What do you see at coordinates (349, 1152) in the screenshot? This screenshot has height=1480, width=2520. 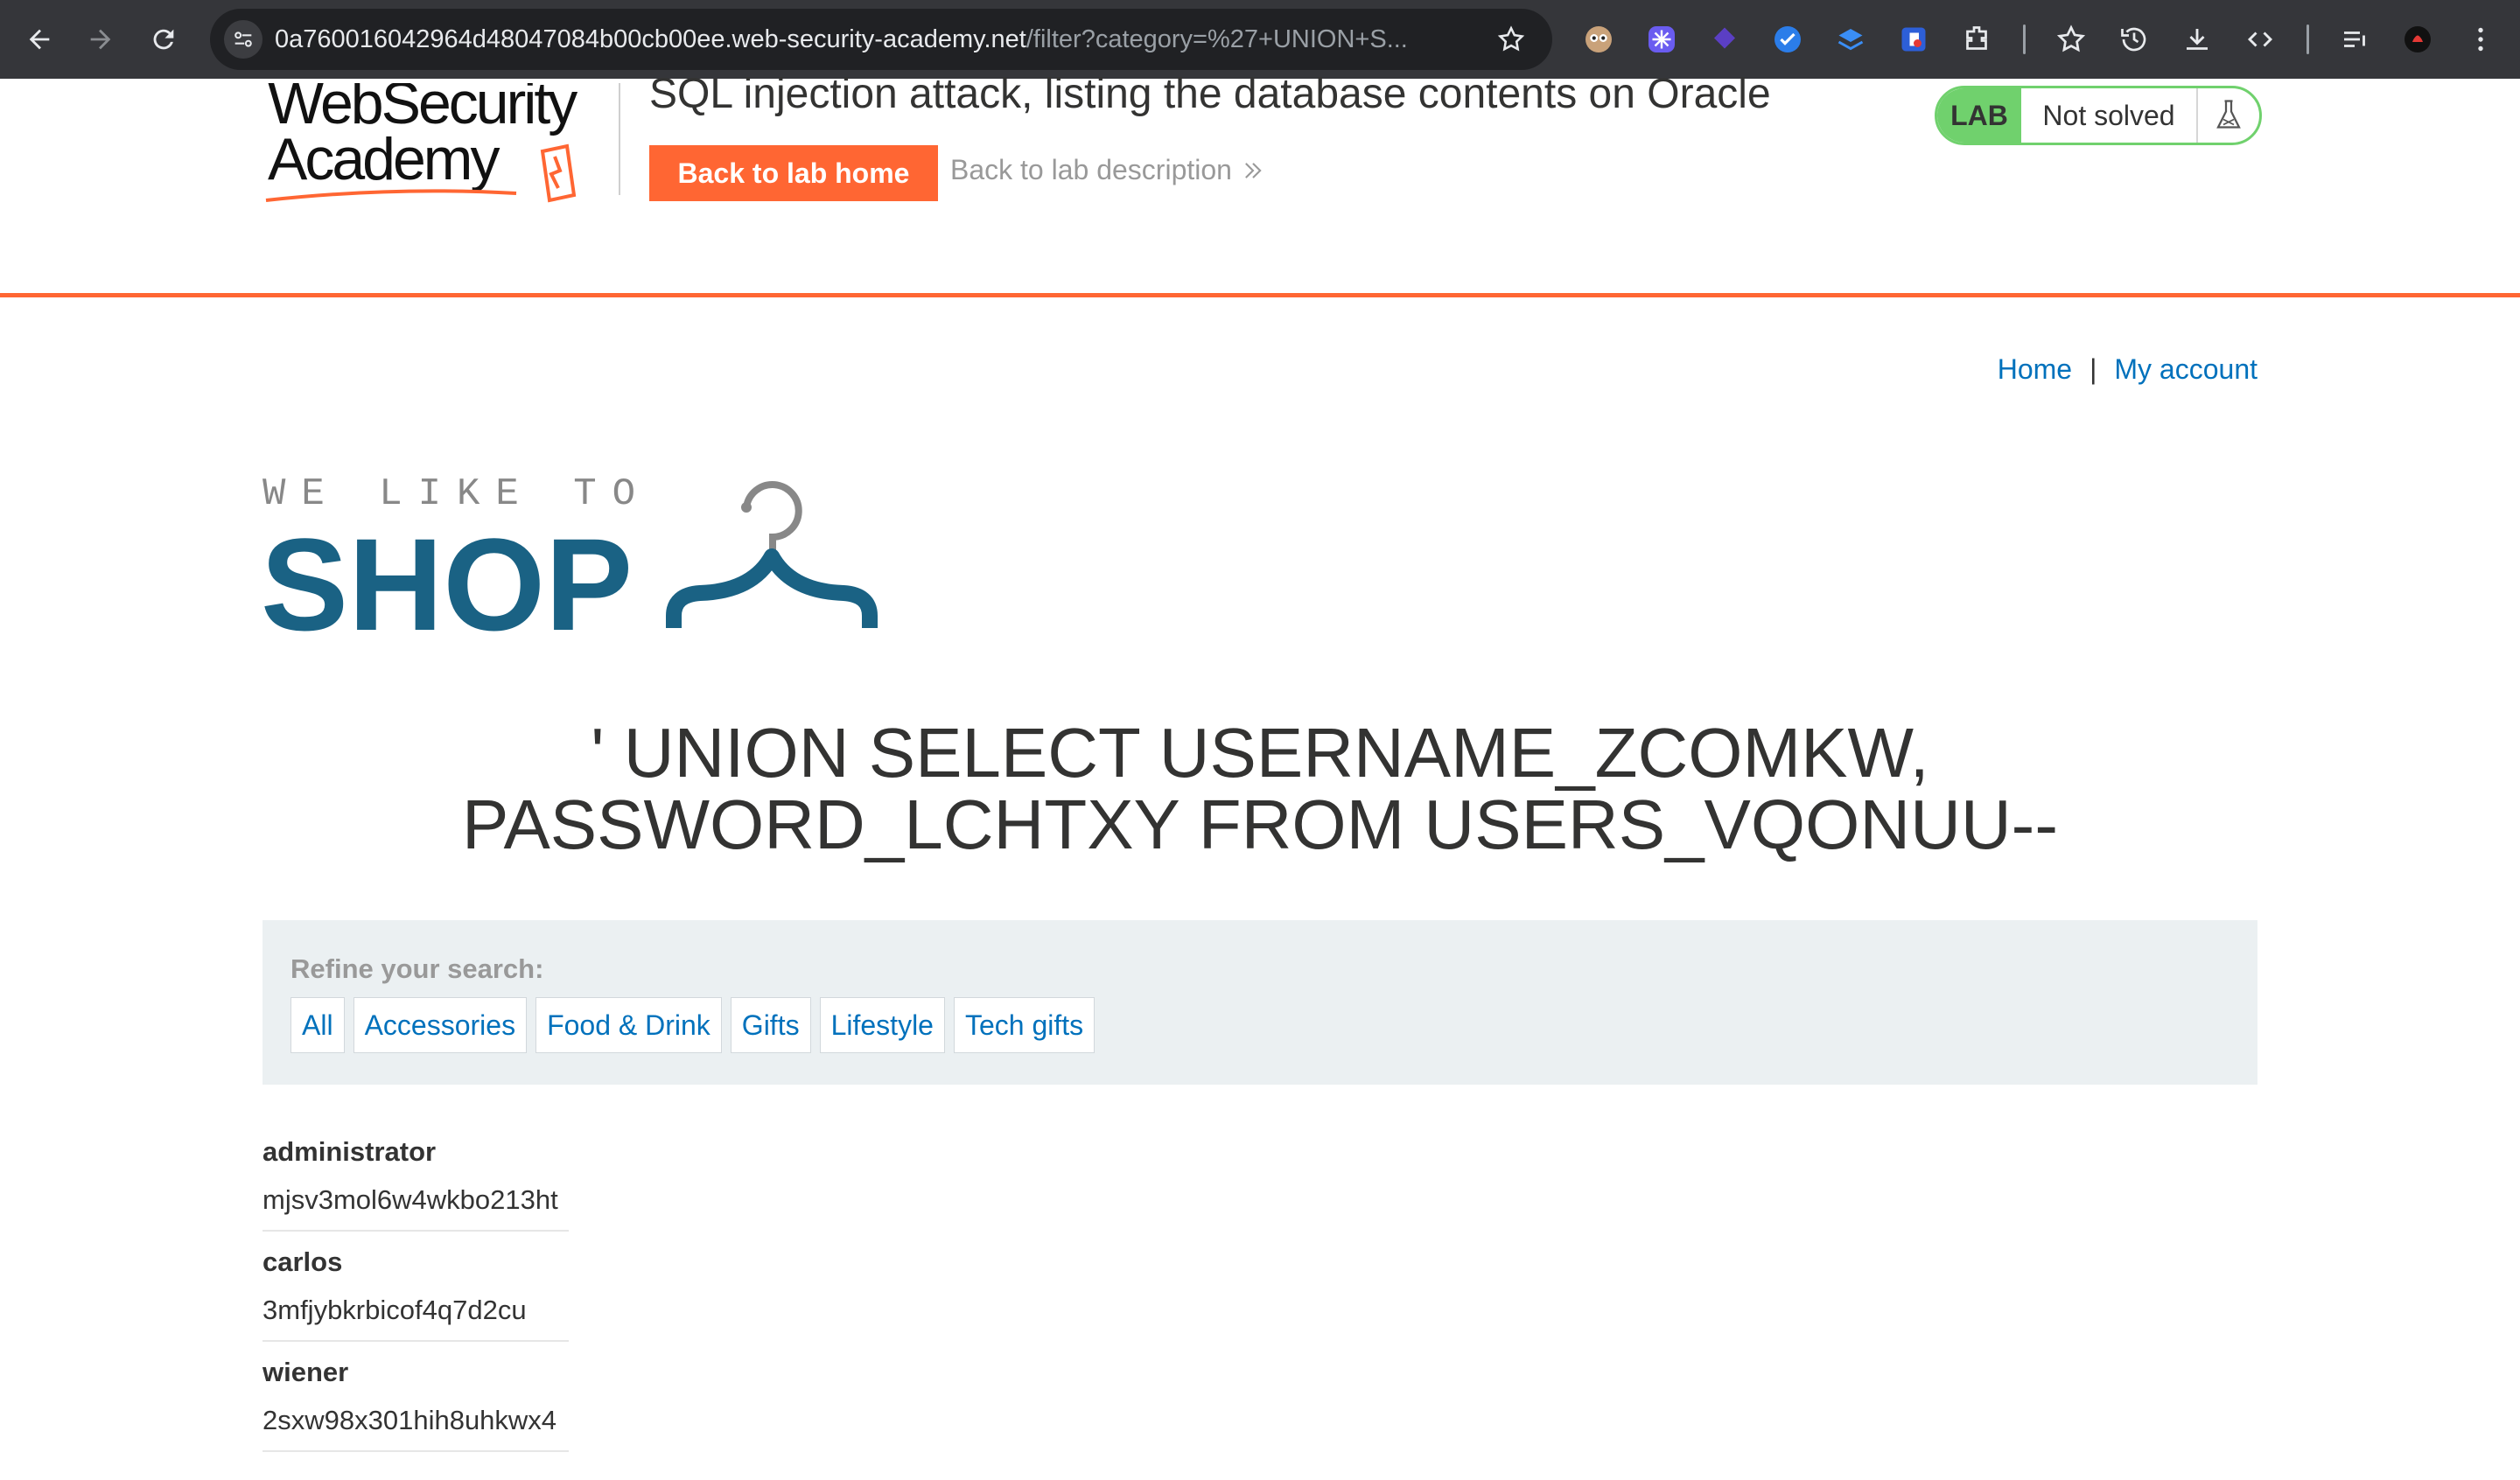 I see `username-cell: administrator` at bounding box center [349, 1152].